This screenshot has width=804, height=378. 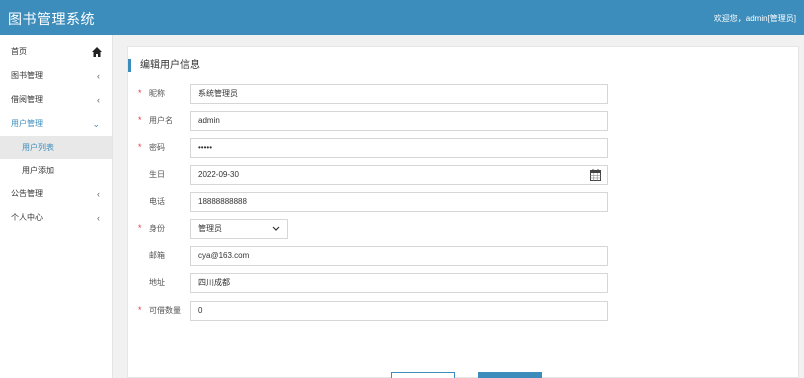 I want to click on sidebar-item-label: 首页, so click(x=19, y=51).